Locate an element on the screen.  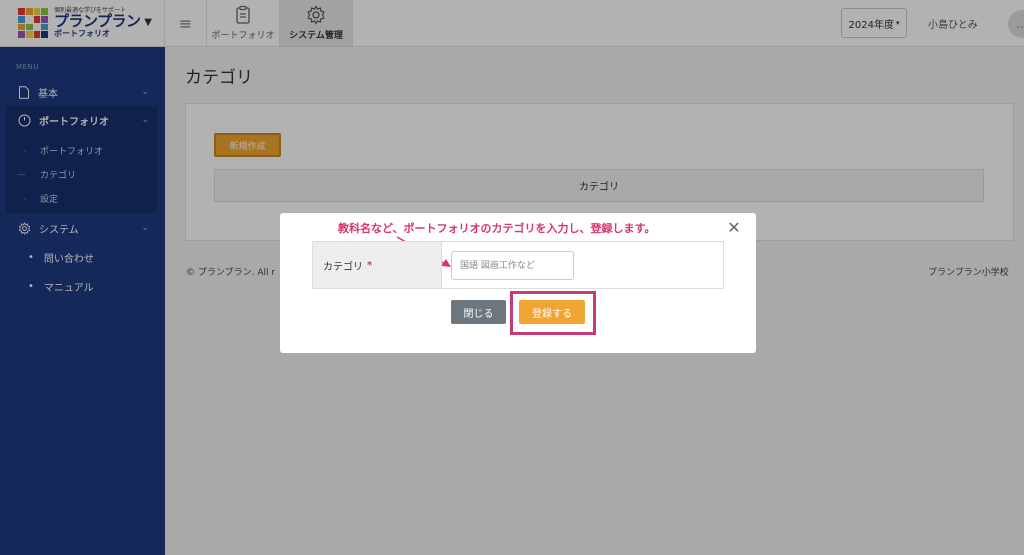
close-icon: ✕ is located at coordinates (734, 228).